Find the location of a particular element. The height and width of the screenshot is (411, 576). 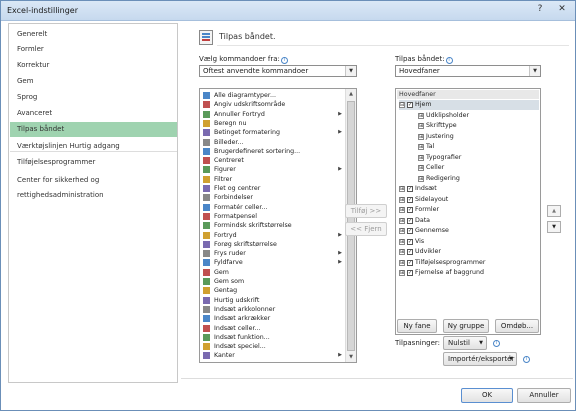

list-item: Hurtig udskrift is located at coordinates (272, 300).